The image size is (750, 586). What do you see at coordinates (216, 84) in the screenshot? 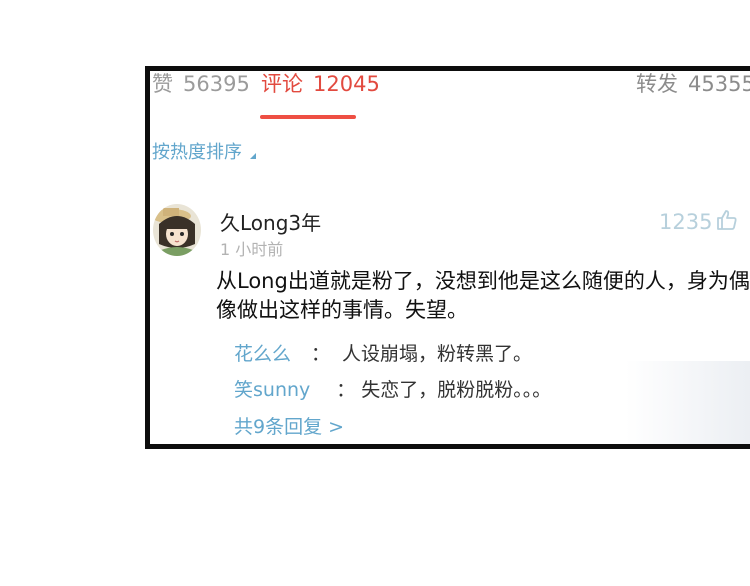
I see `tab-likes-count: 56395` at bounding box center [216, 84].